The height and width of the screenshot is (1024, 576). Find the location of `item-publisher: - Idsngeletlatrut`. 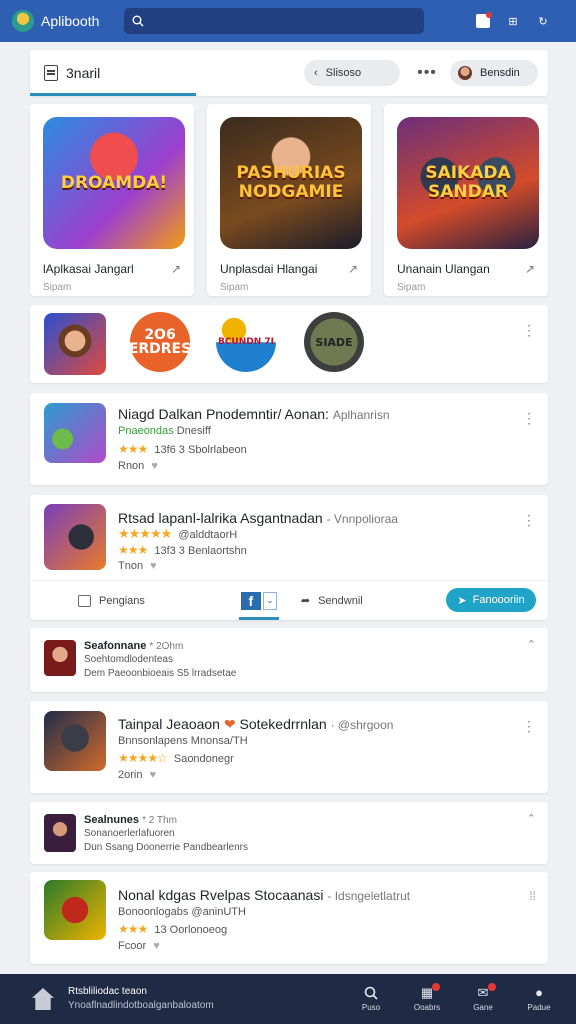

item-publisher: - Idsngeletlatrut is located at coordinates (369, 896).